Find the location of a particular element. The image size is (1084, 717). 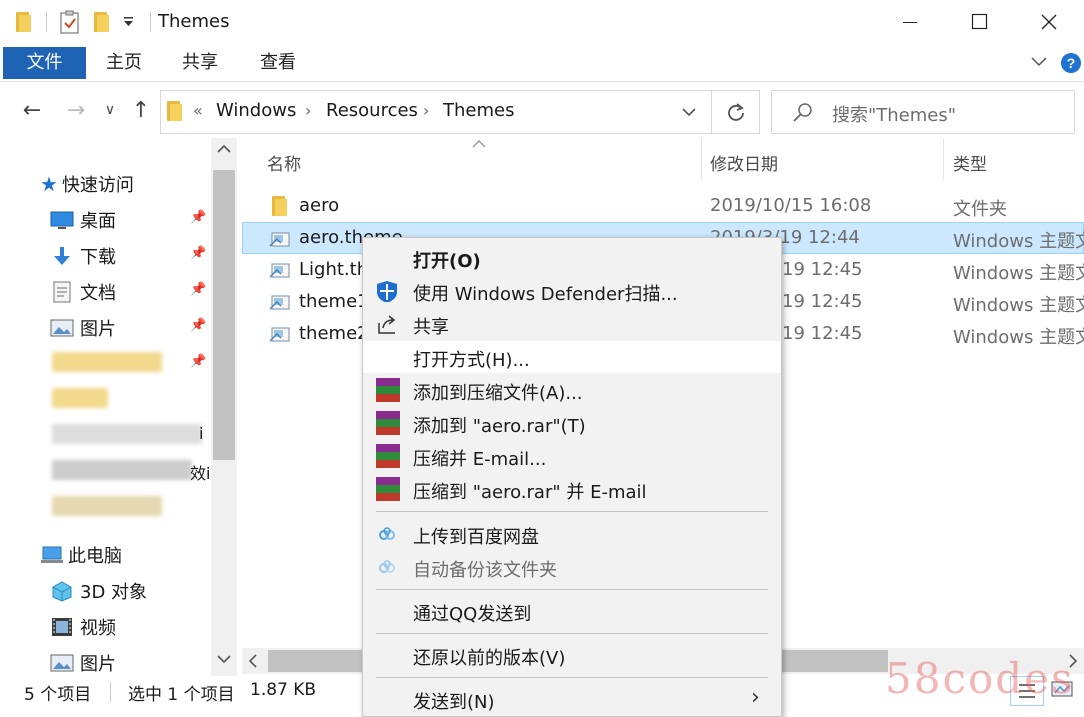

search-box: 搜索"Themes" is located at coordinates (923, 112).